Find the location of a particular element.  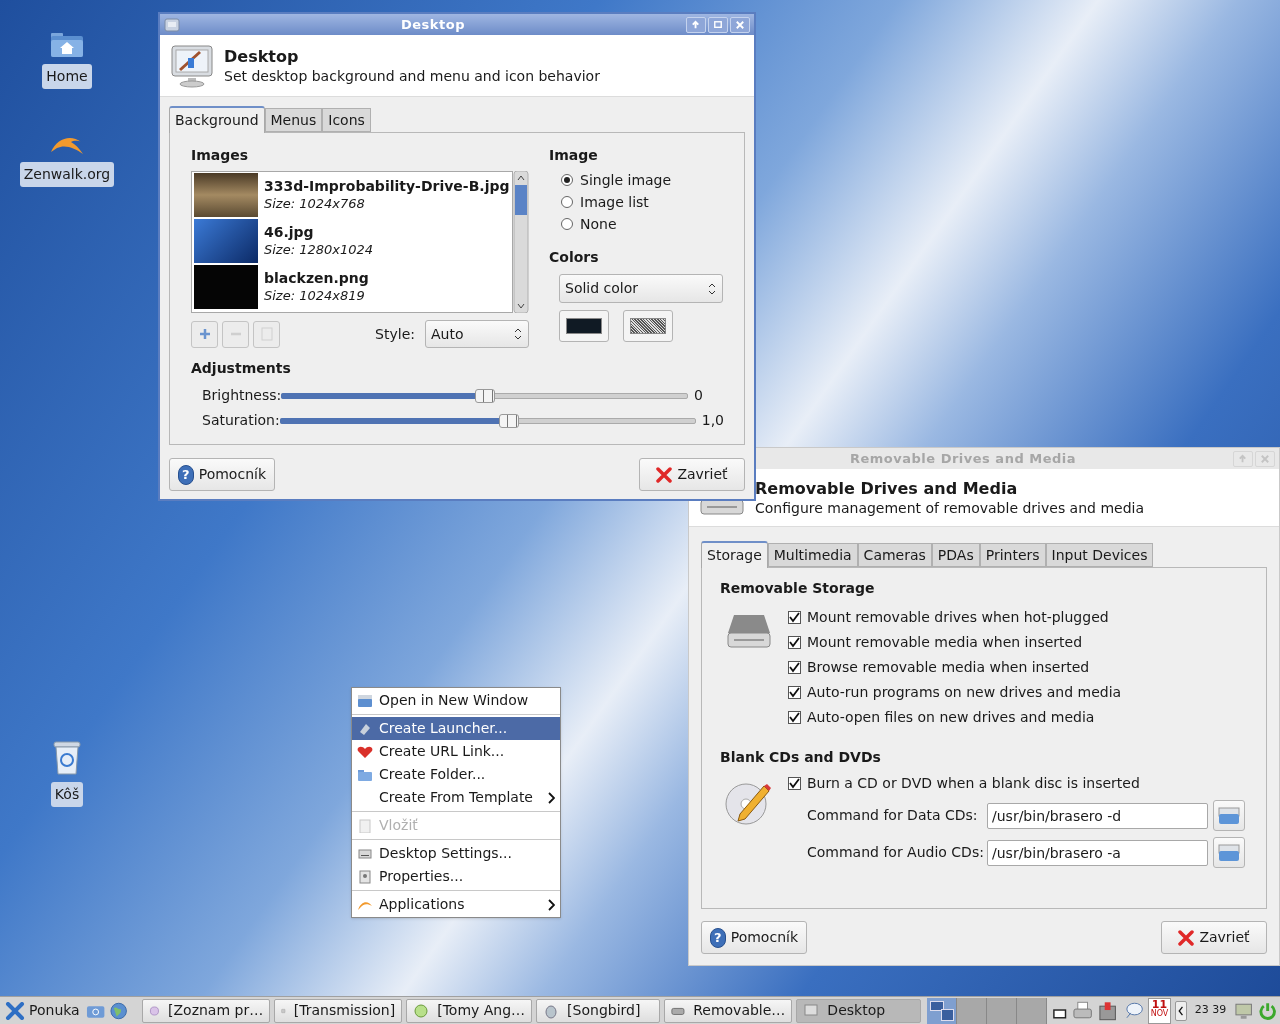

list-item: 46.jpg Size: 1280x1024 is located at coordinates (352, 241).